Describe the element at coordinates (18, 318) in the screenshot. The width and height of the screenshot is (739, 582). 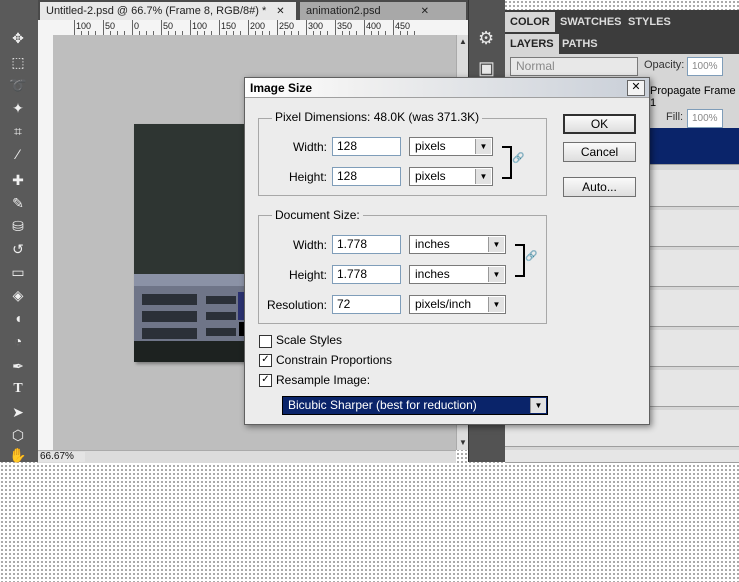
I see `blur-tool-icon: ◖` at that location.